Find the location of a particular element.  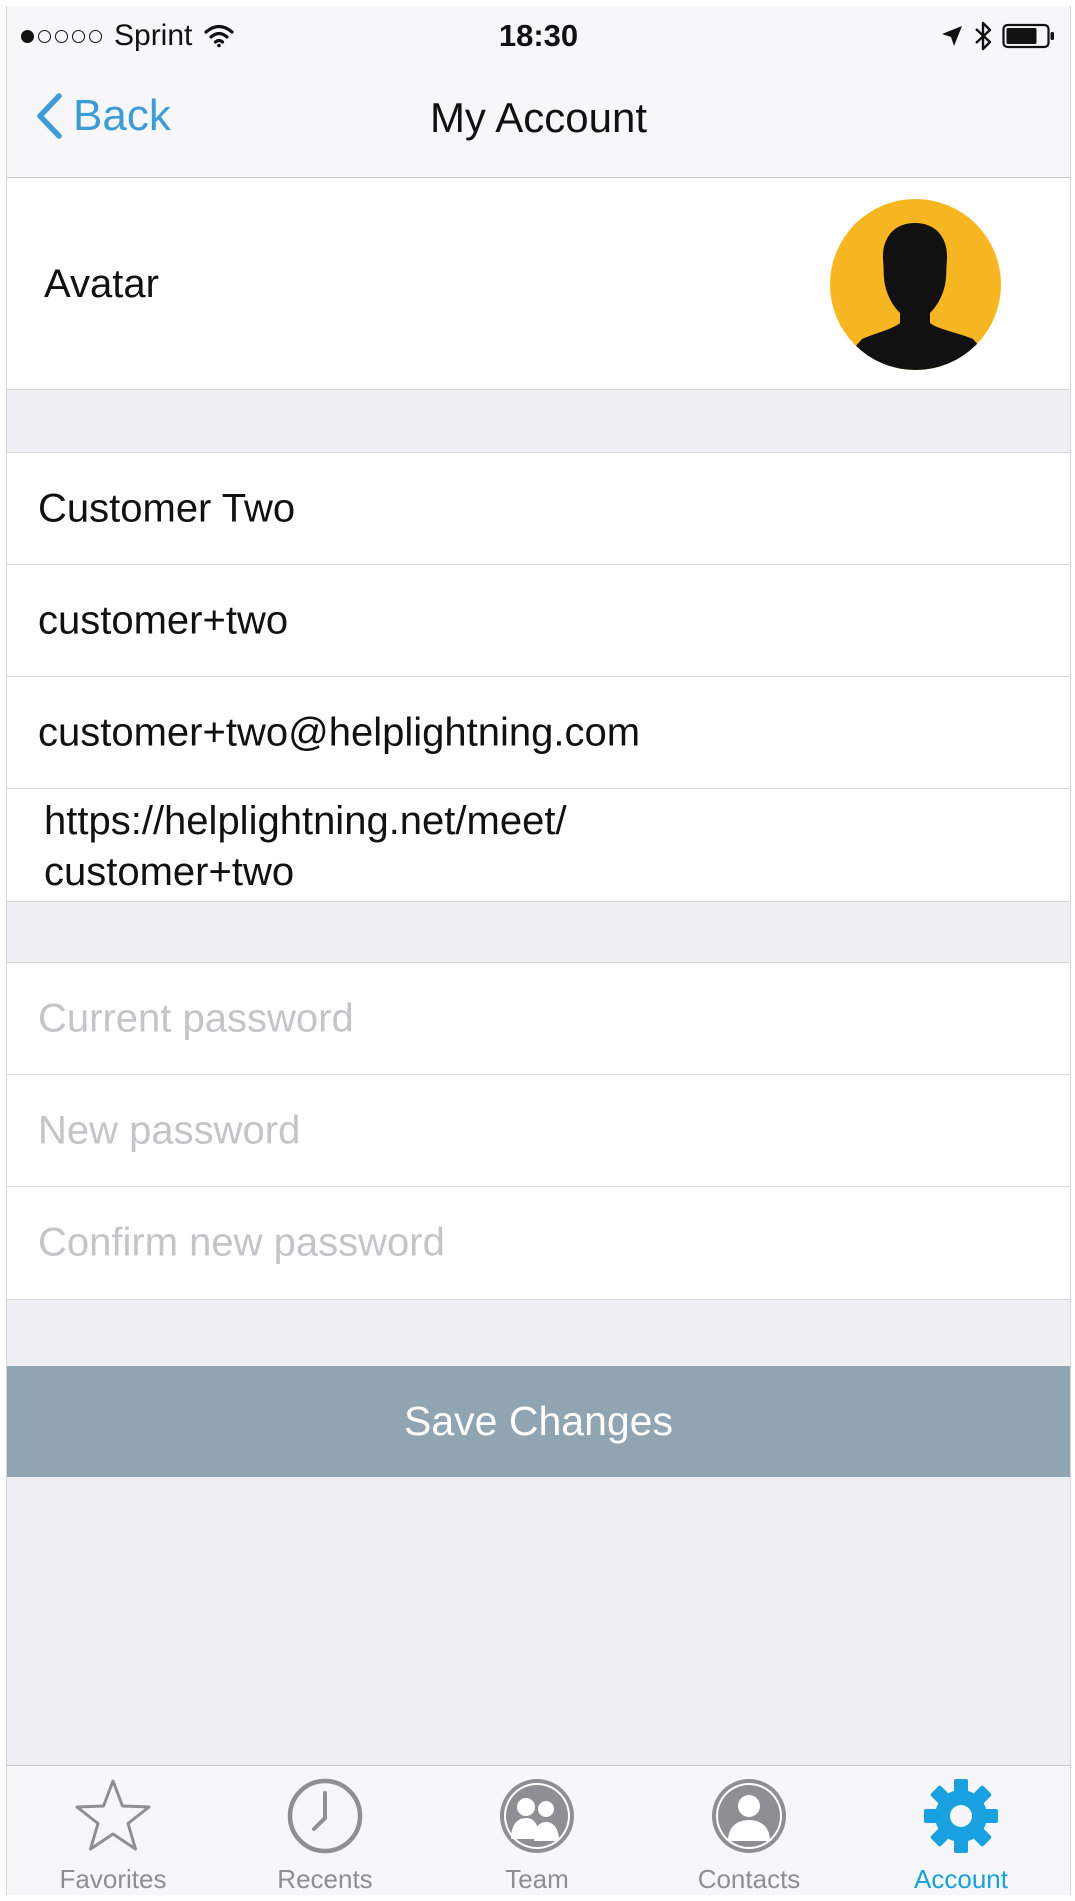

tab-recents: Recents is located at coordinates (325, 1830).